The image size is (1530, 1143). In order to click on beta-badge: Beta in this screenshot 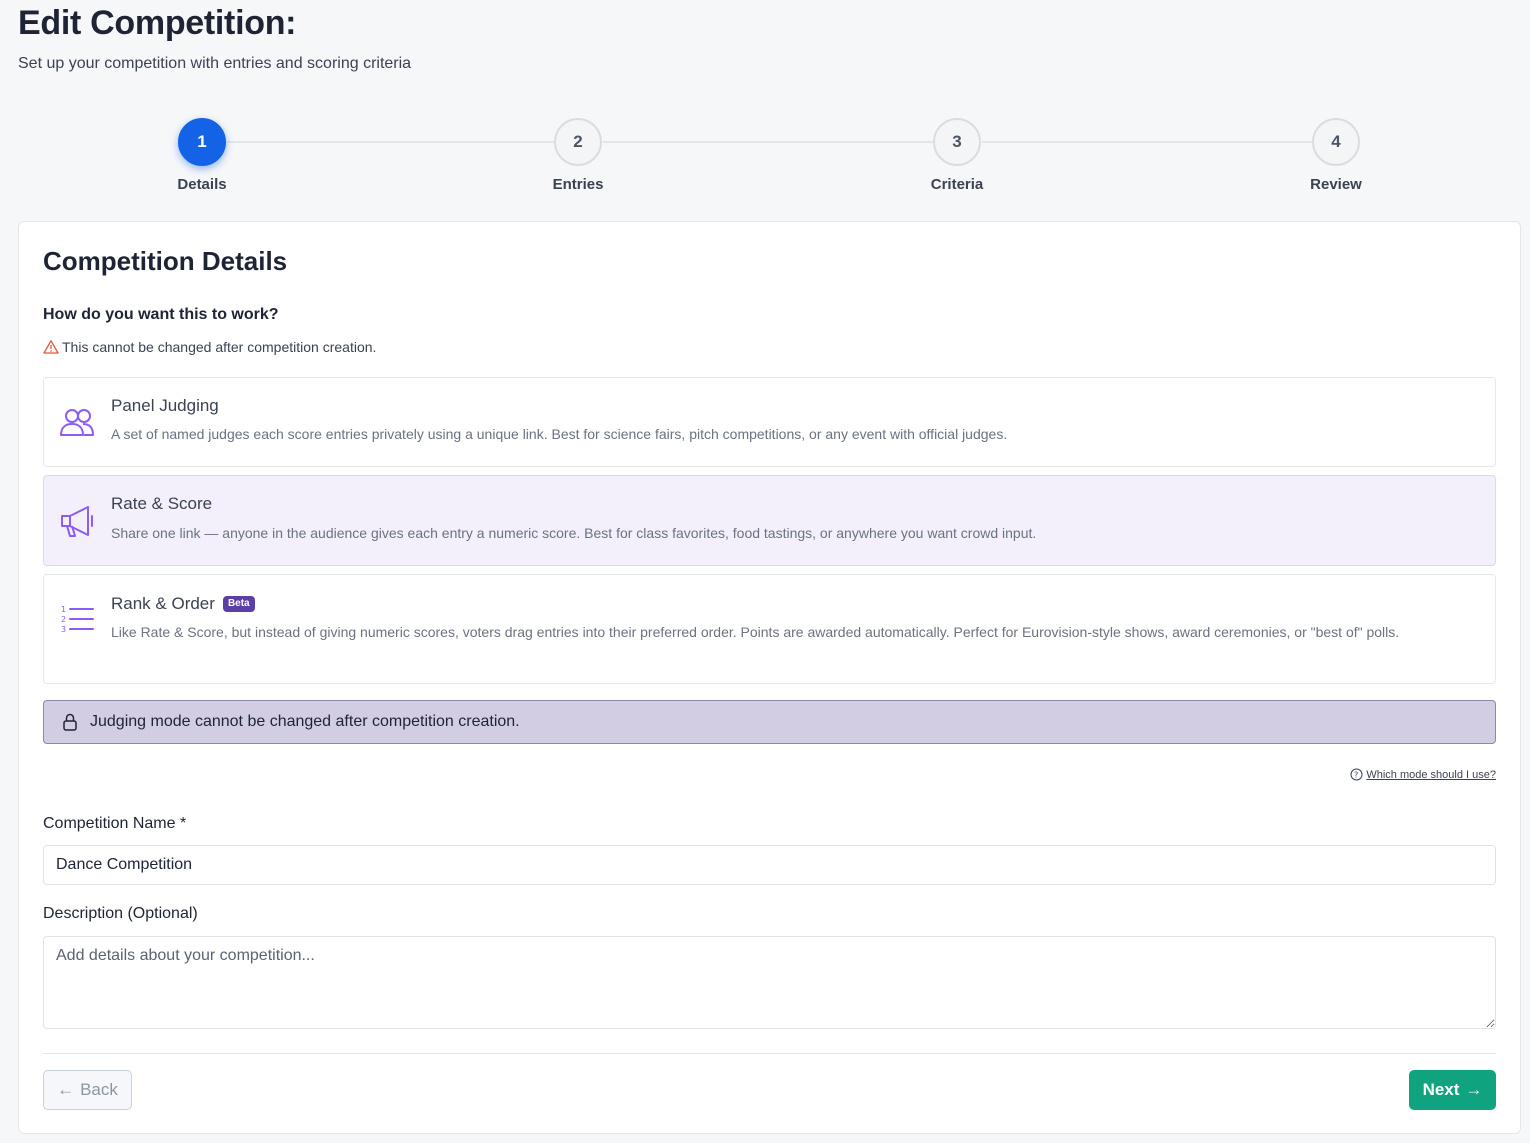, I will do `click(238, 604)`.